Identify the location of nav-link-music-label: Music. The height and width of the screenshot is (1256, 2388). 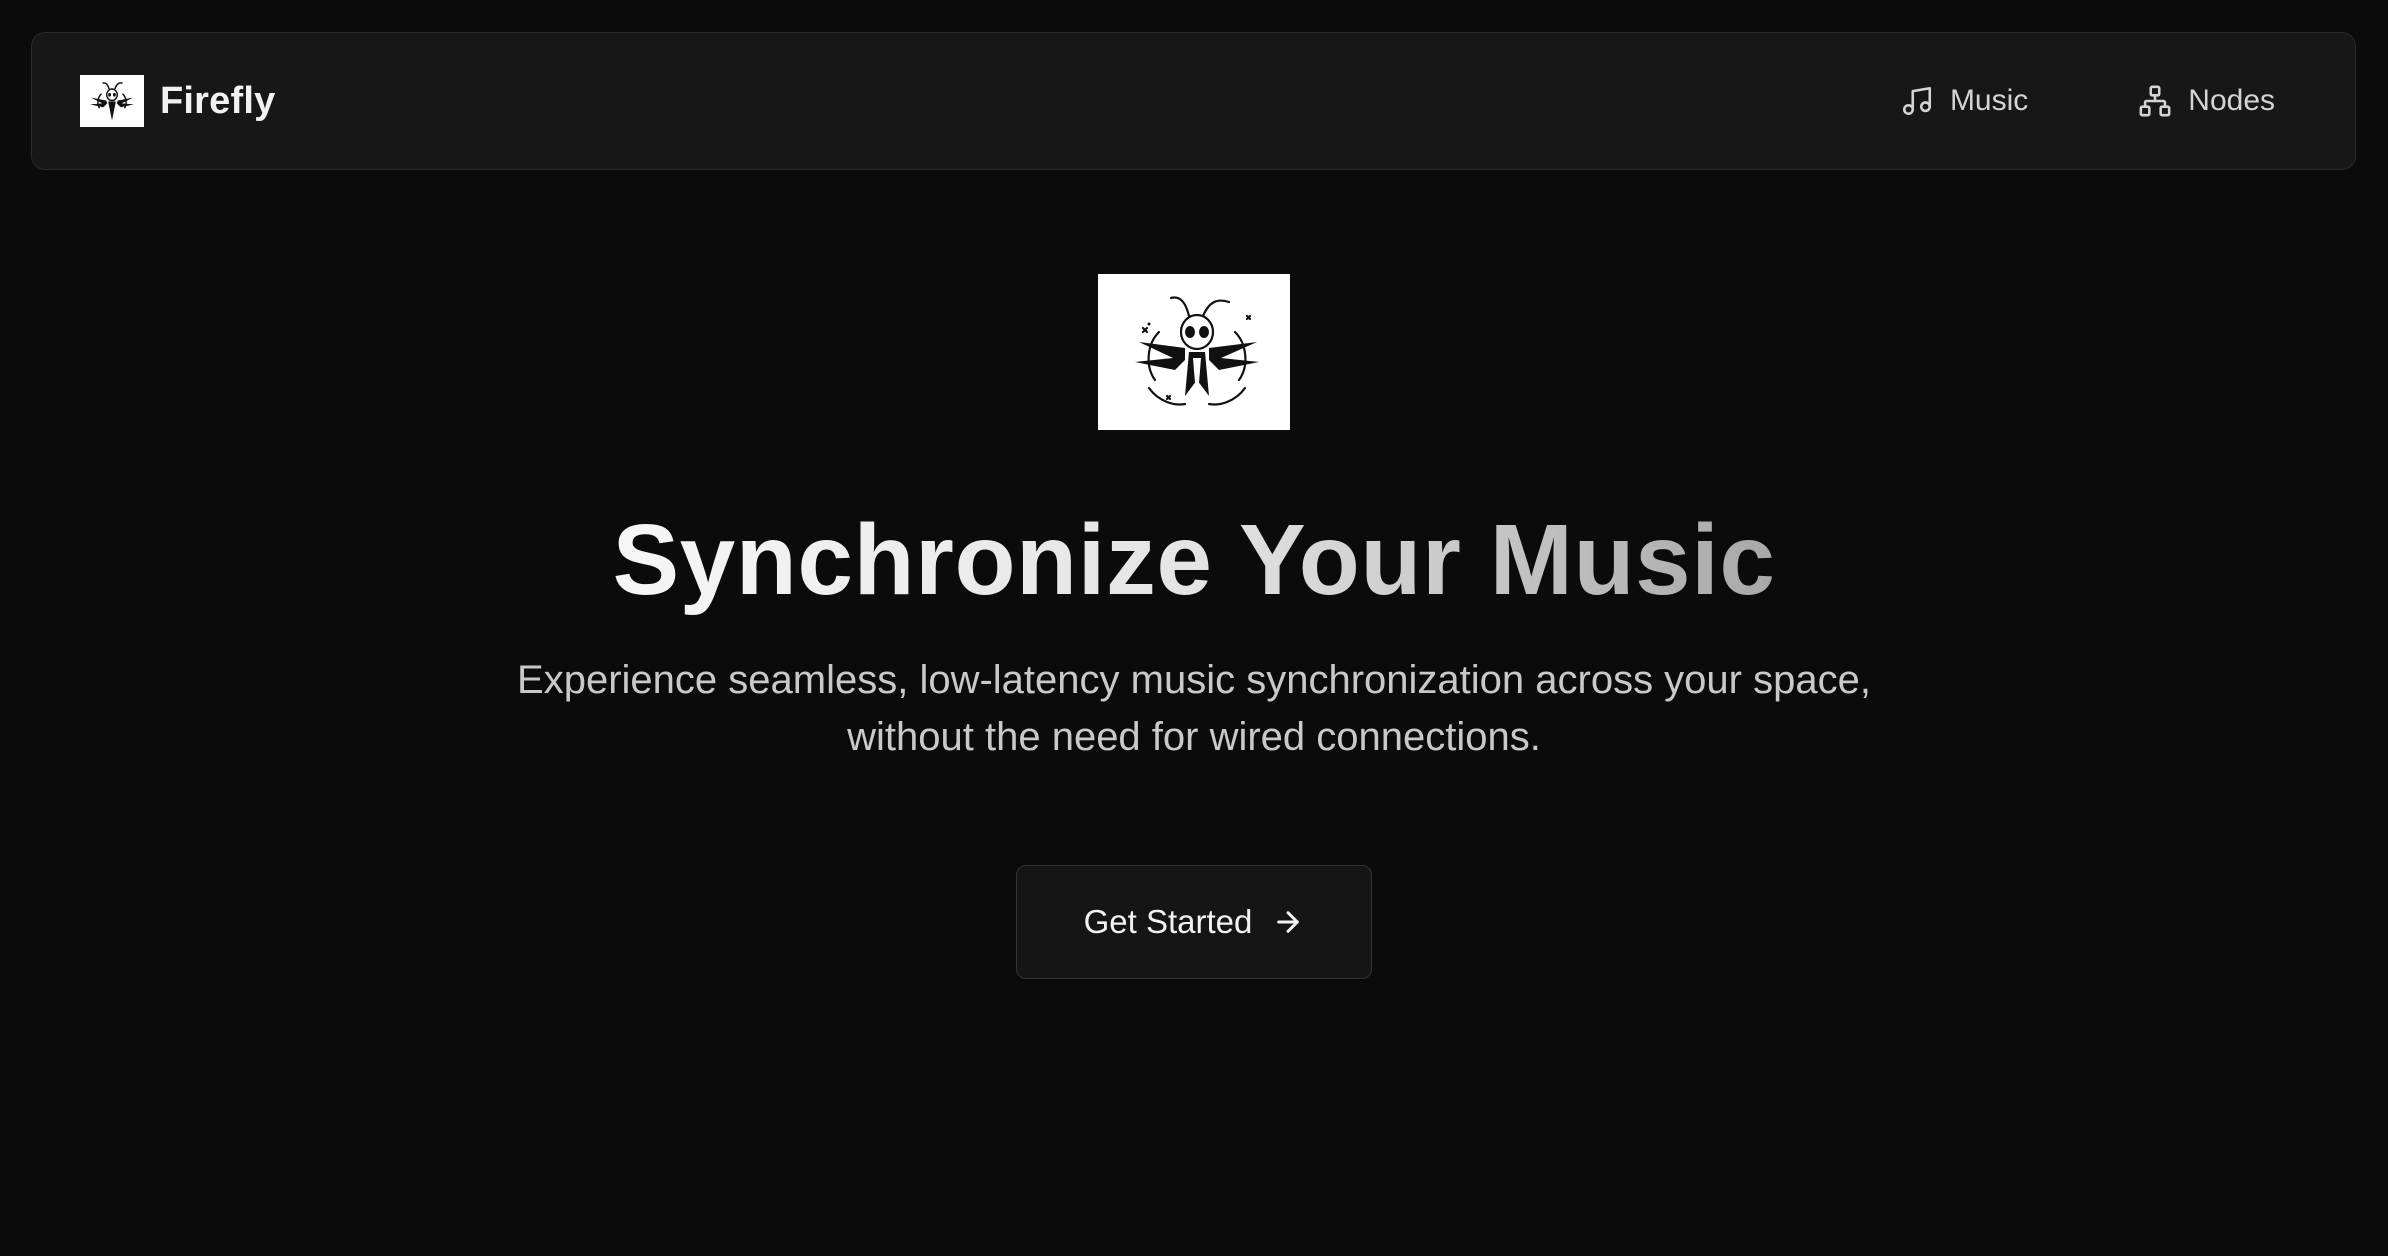
(1989, 100).